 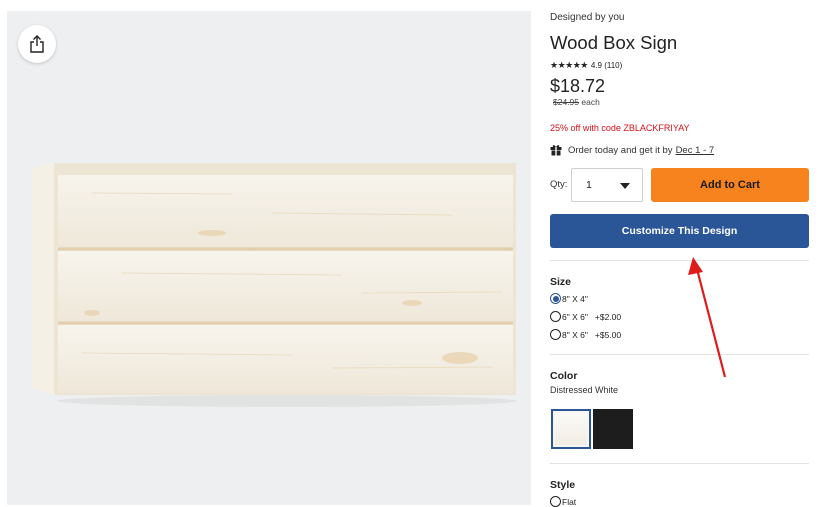 I want to click on red-arrow-annotation, so click(x=707, y=317).